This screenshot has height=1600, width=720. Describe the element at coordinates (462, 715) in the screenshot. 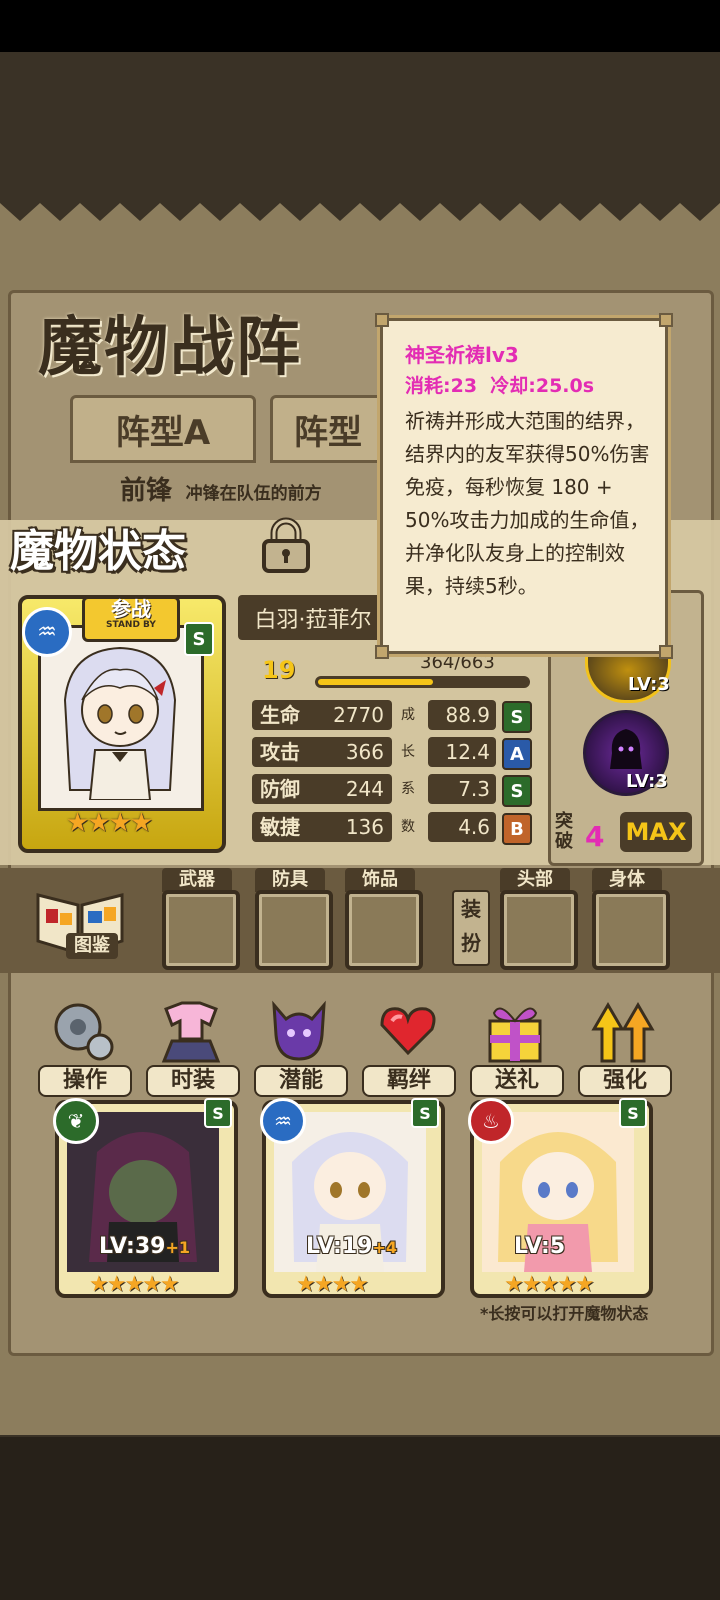

I see `growth-value: 88.9` at that location.